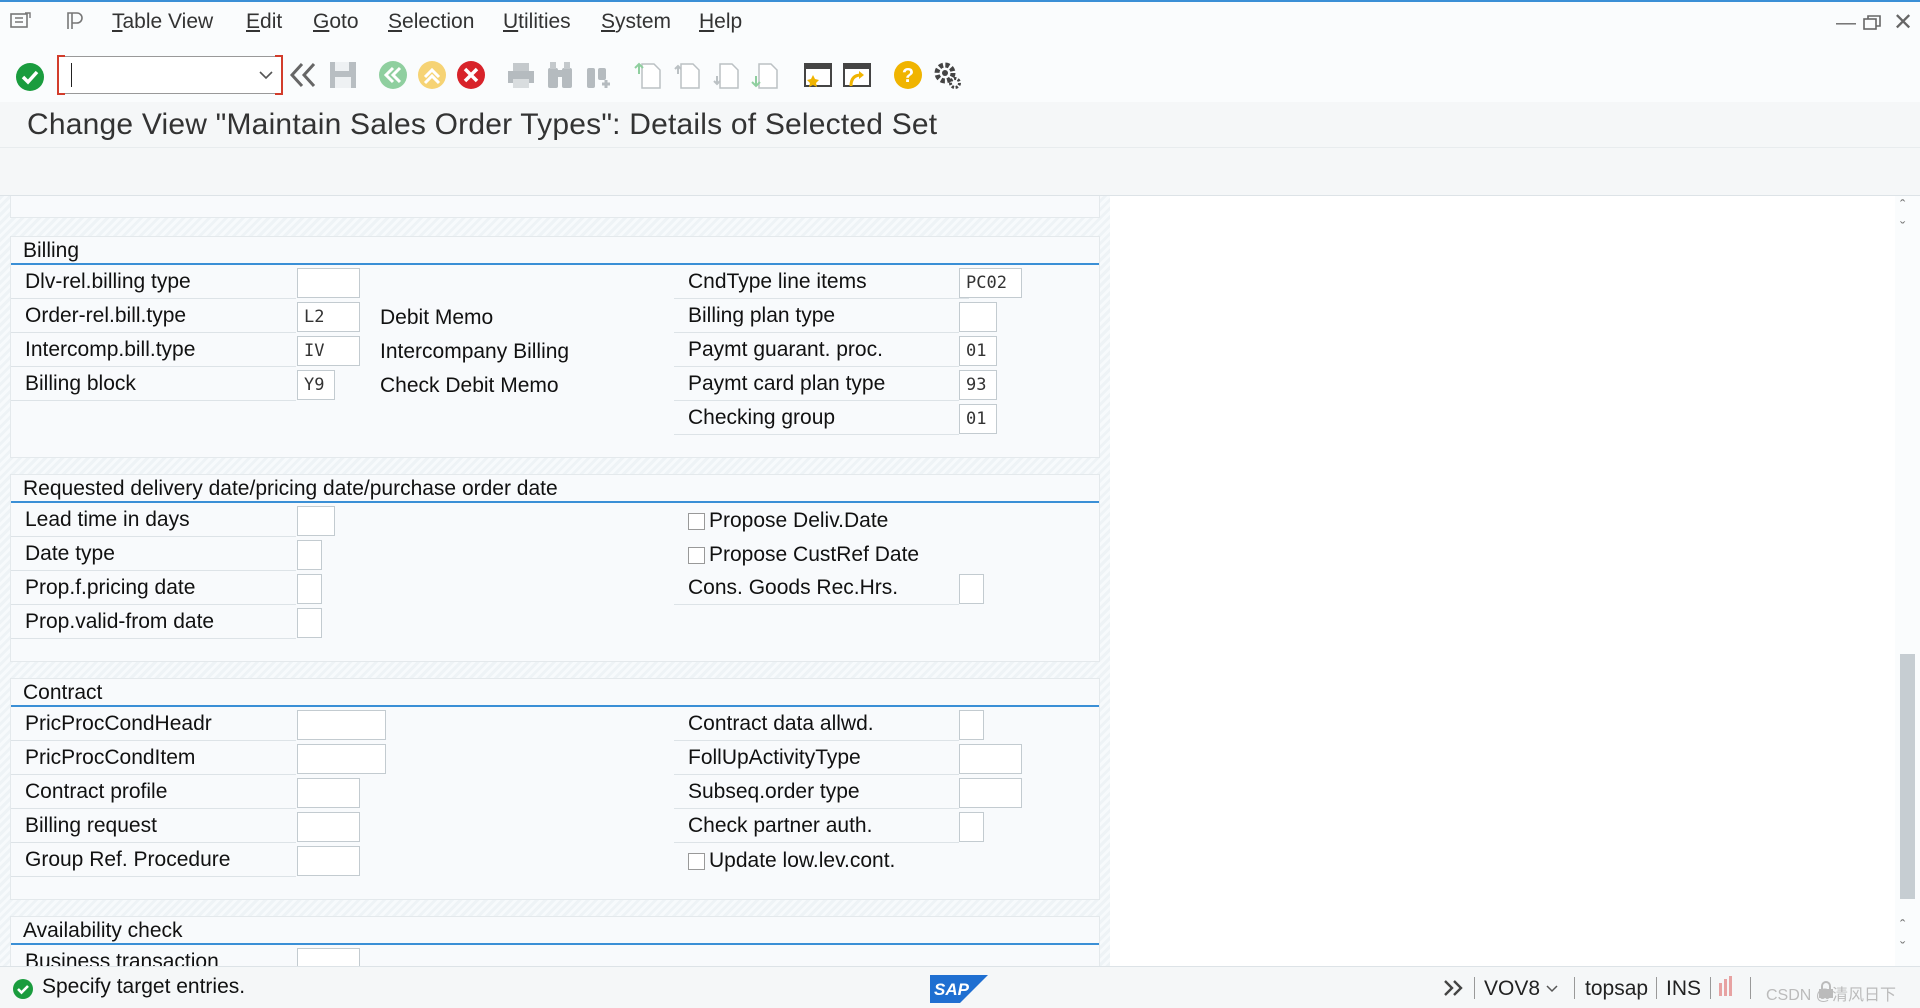 This screenshot has height=1008, width=1920. Describe the element at coordinates (537, 22) in the screenshot. I see `menu-utilities: Utilities` at that location.